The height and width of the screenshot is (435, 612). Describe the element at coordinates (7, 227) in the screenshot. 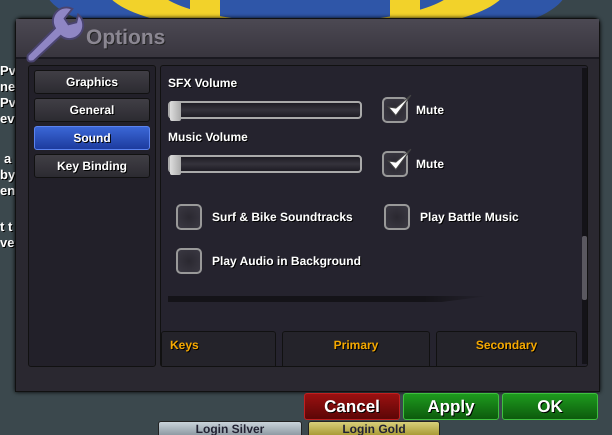

I see `background-text: t t` at that location.